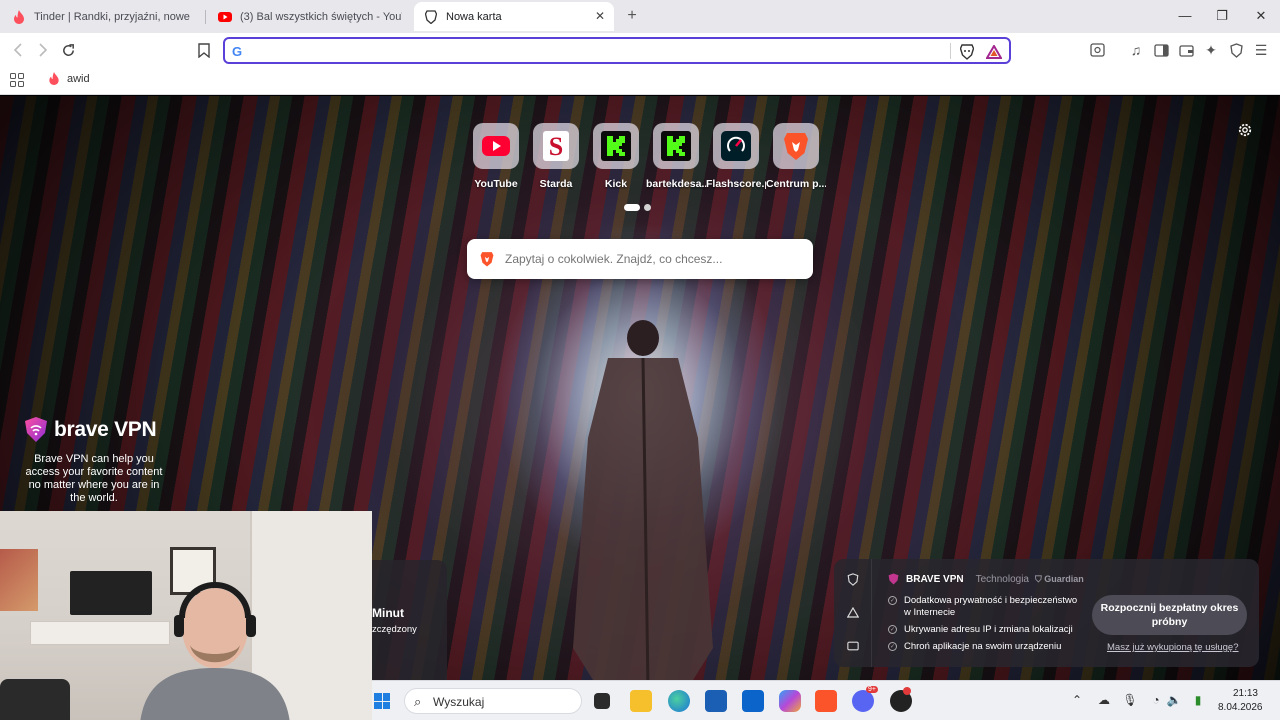  Describe the element at coordinates (616, 156) in the screenshot. I see `top-site-kick: Kick` at that location.